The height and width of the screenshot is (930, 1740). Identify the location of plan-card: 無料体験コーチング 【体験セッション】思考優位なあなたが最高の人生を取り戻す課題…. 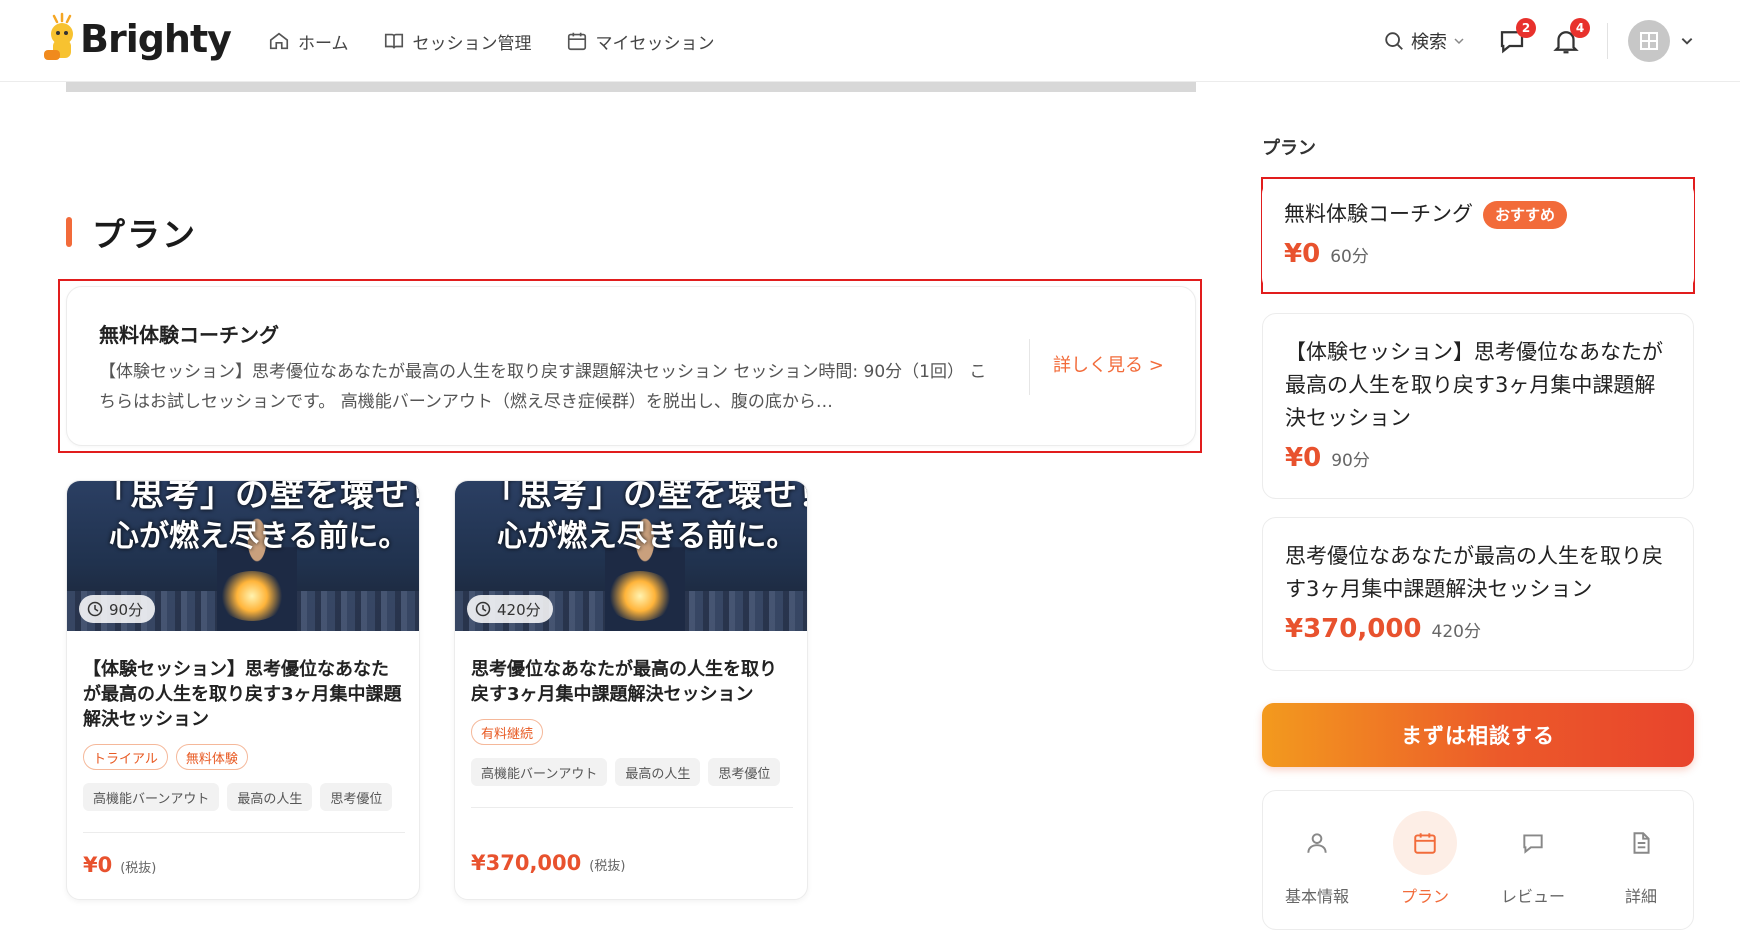
(631, 366).